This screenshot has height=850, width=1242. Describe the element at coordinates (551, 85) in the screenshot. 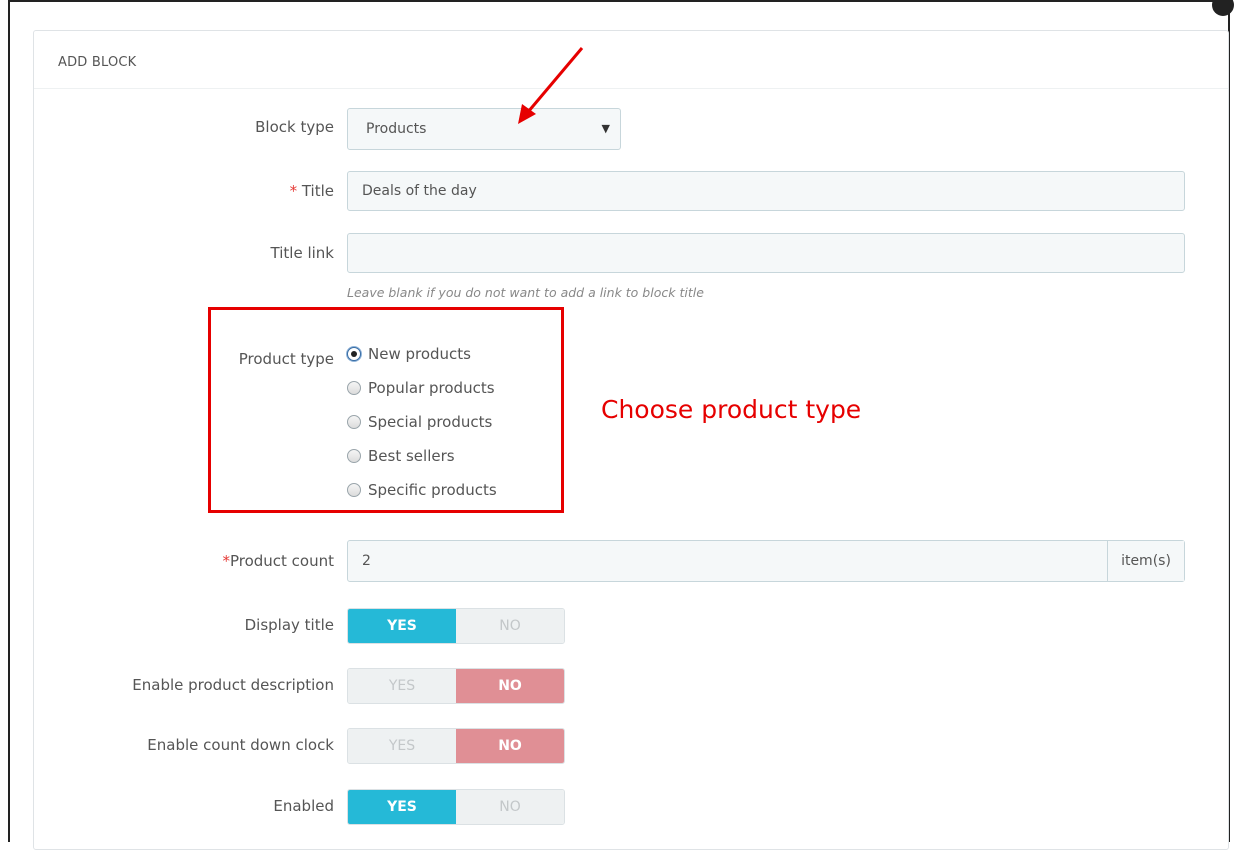

I see `annotation-arrow` at that location.